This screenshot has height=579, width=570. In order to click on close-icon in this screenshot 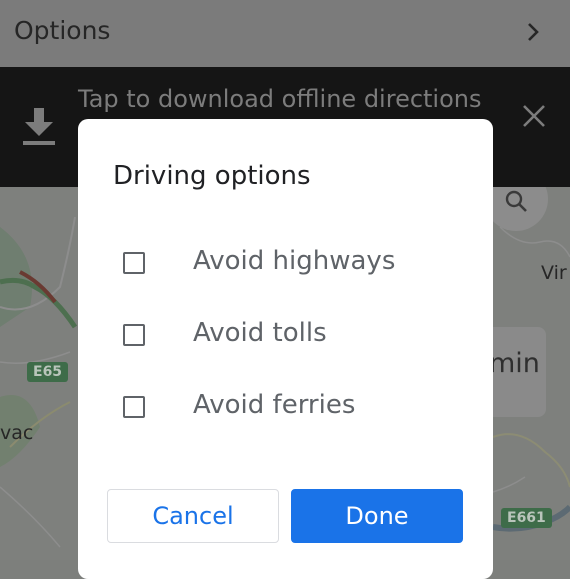, I will do `click(534, 118)`.